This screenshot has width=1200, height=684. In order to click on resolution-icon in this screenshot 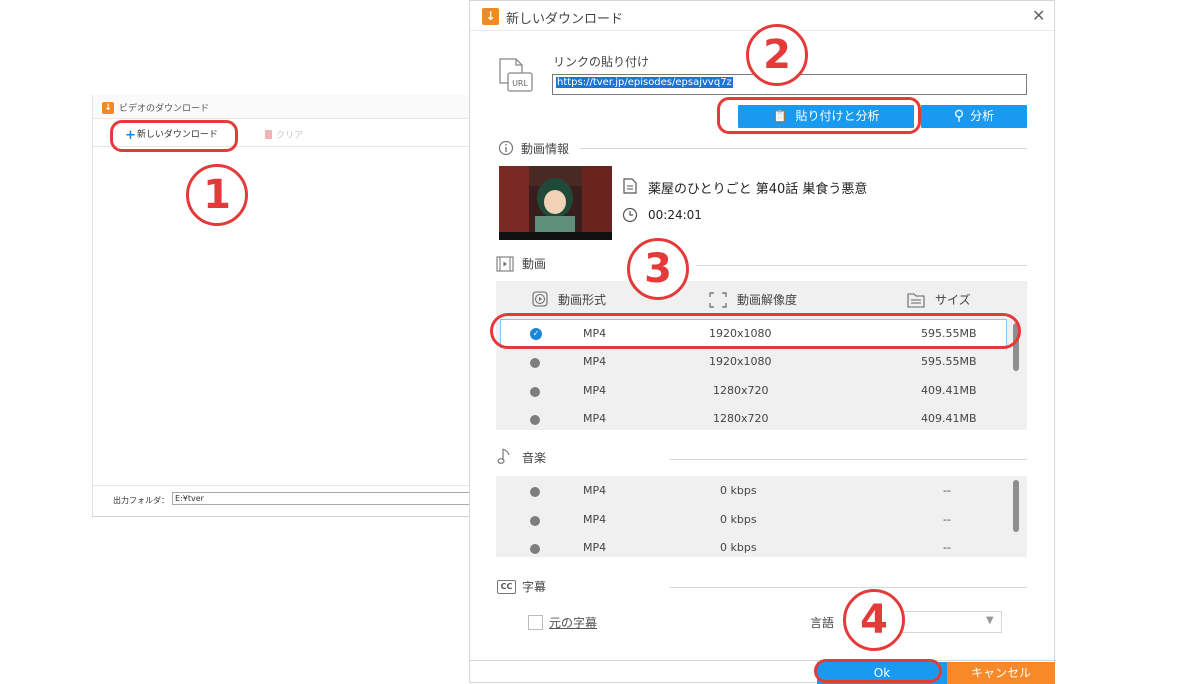, I will do `click(718, 300)`.